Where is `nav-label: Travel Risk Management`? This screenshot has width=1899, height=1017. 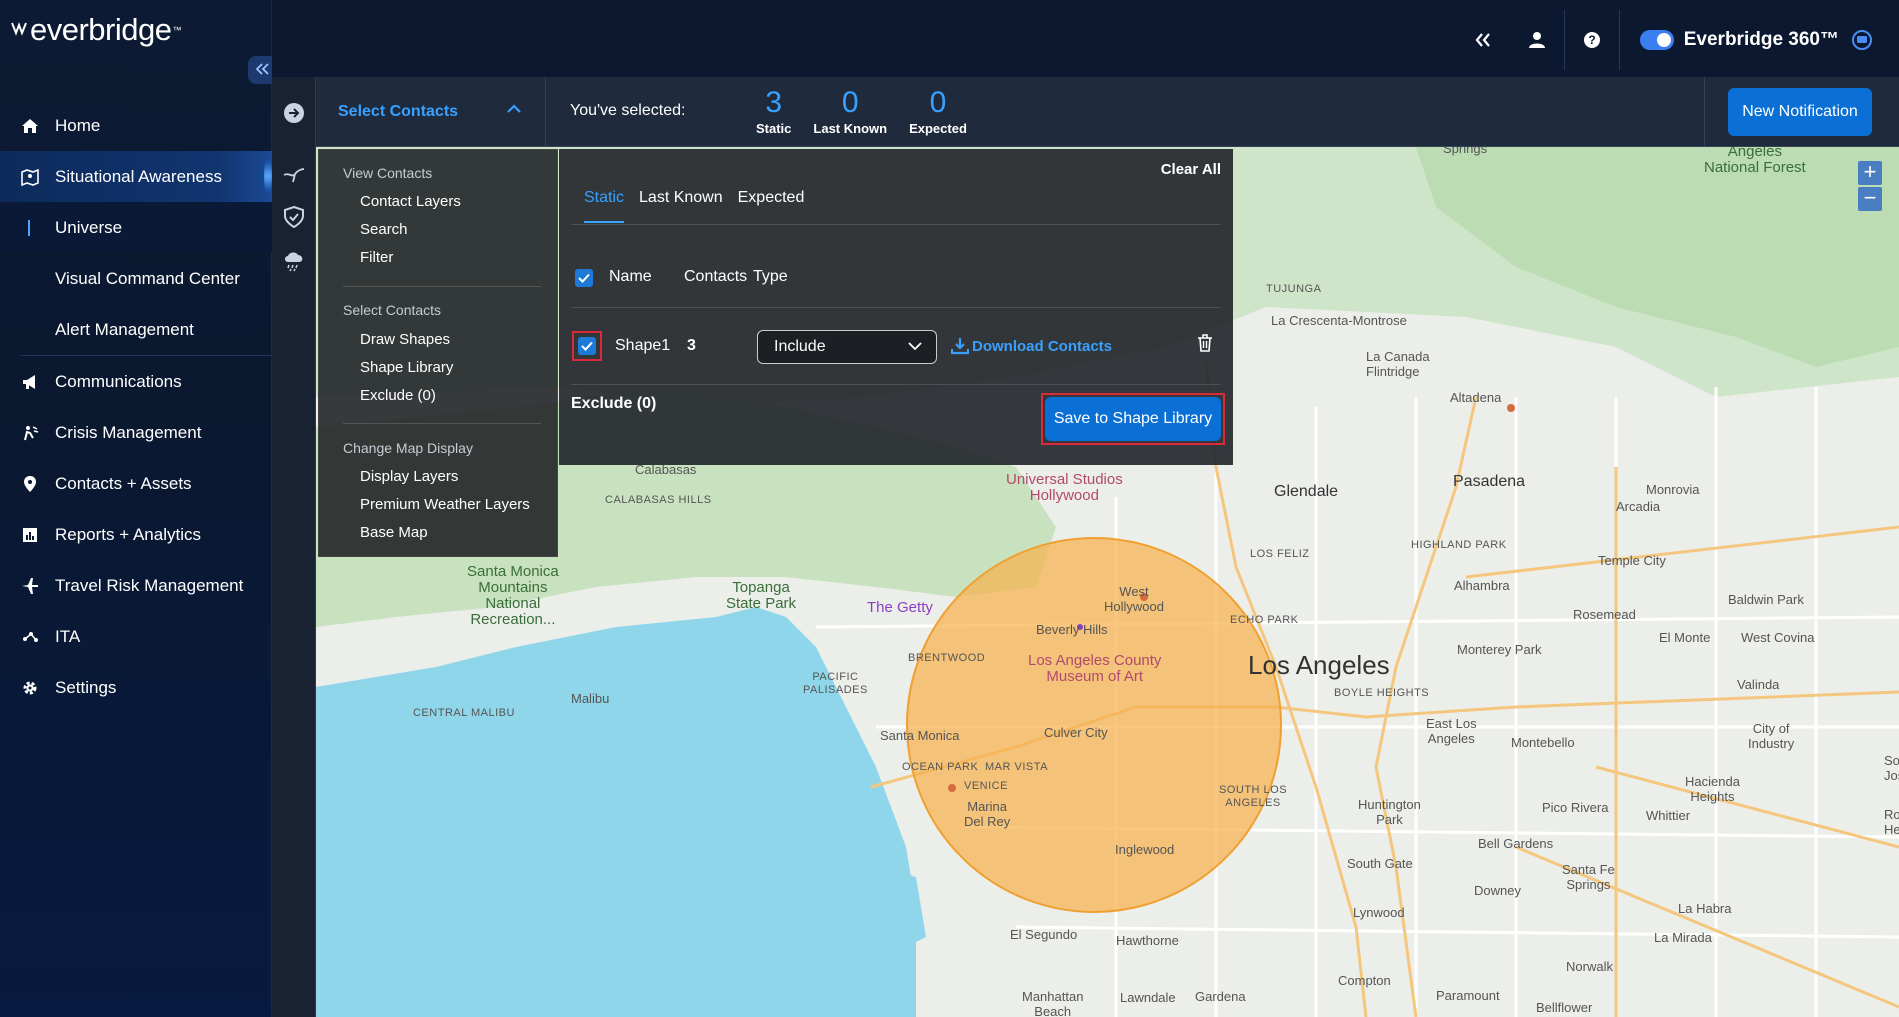 nav-label: Travel Risk Management is located at coordinates (149, 585).